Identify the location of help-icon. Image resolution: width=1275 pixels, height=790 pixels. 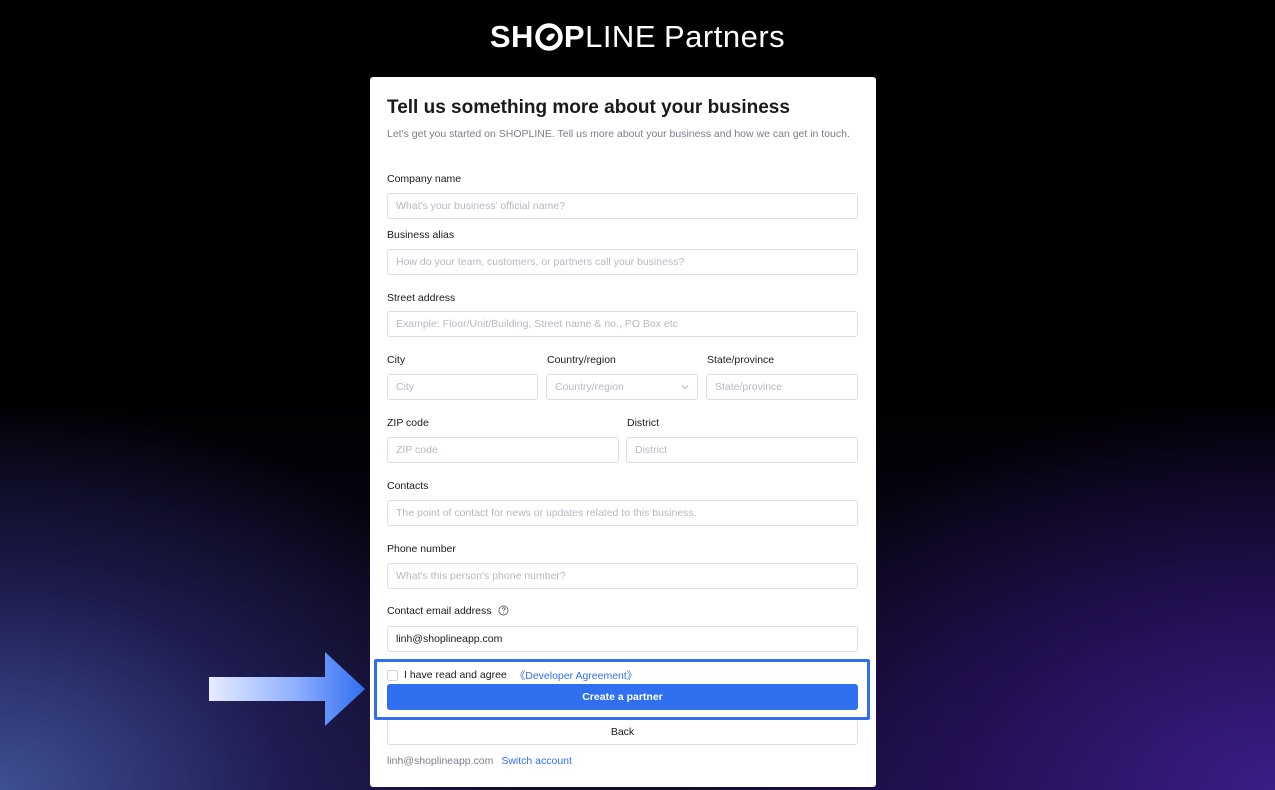
(503, 610).